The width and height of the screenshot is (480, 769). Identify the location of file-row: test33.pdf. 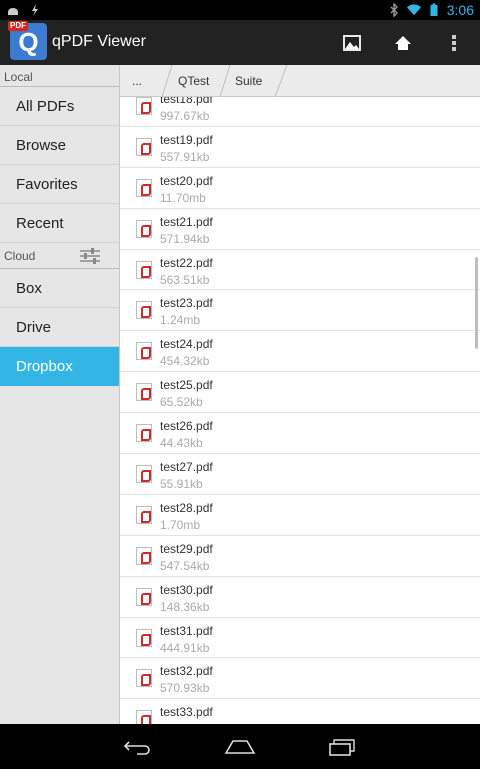
(300, 711).